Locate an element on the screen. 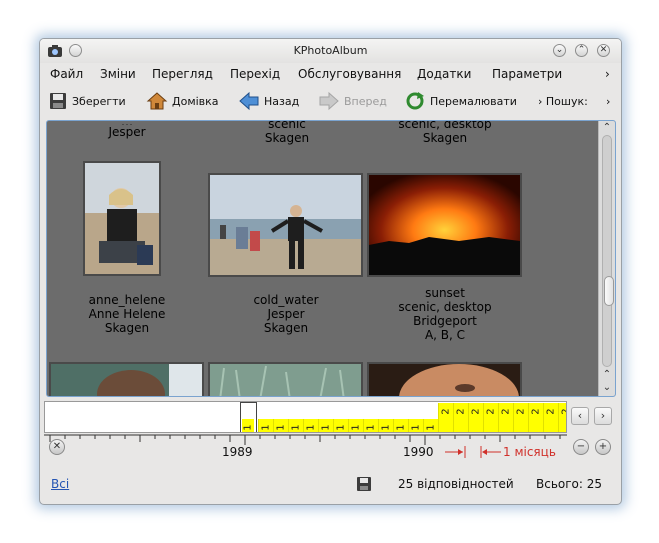 This screenshot has width=659, height=543. thumbnail-caption: anne_helene Anne Helene Skagen is located at coordinates (127, 314).